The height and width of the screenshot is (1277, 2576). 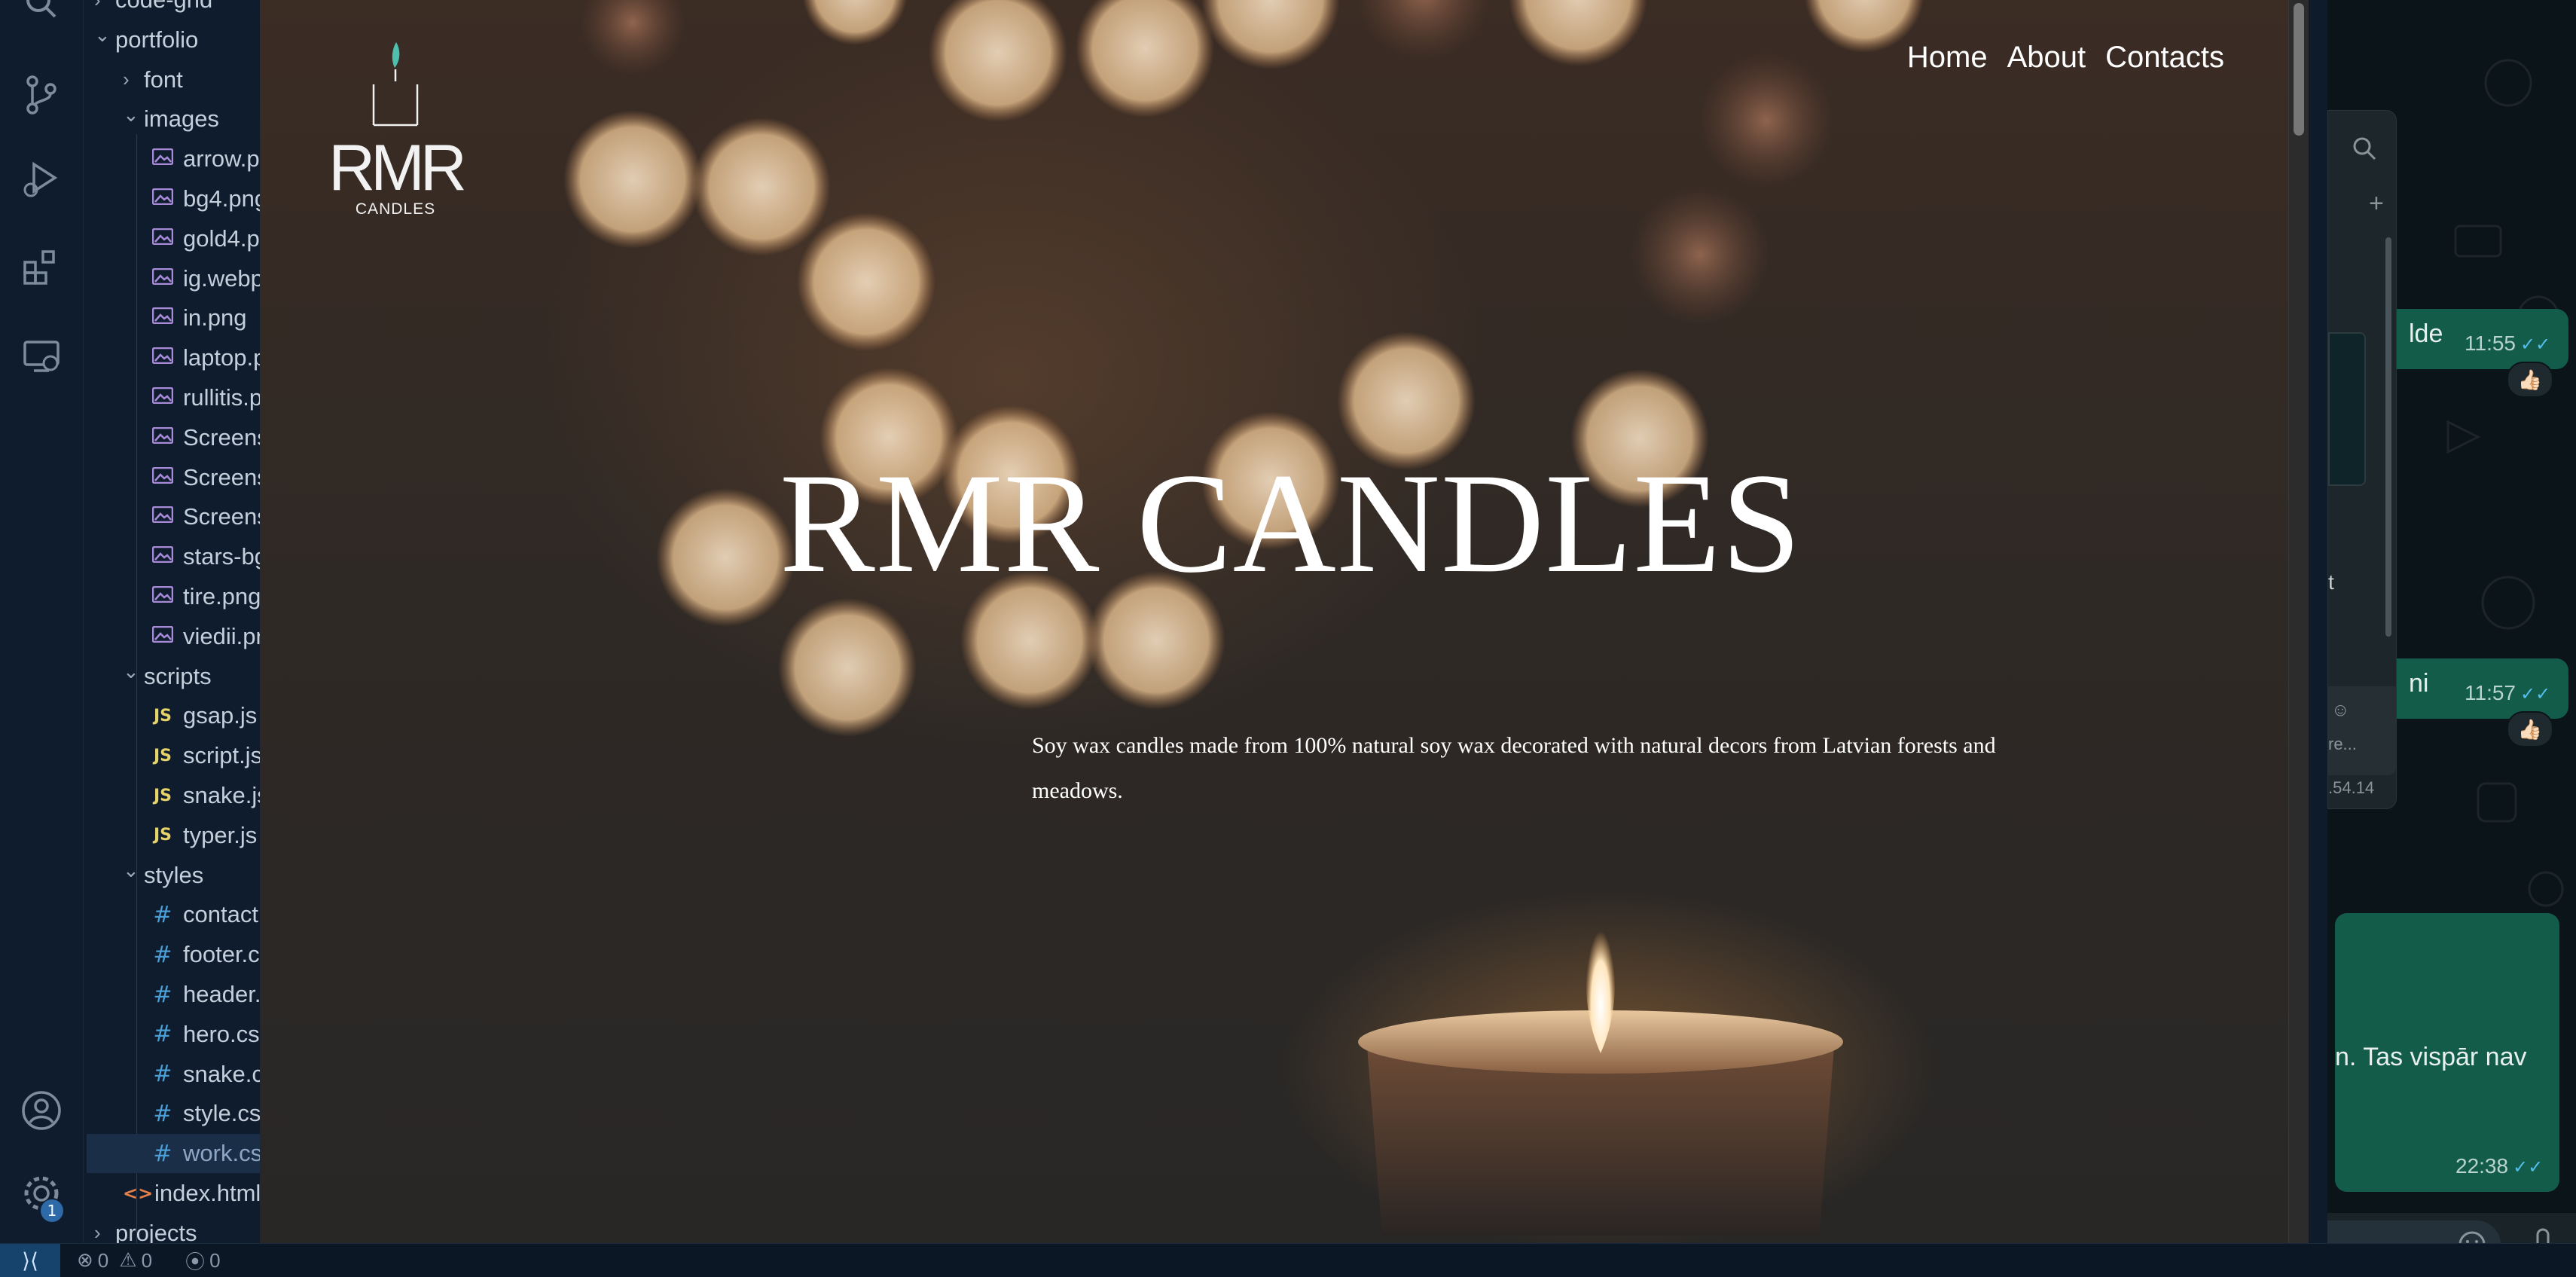 What do you see at coordinates (157, 40) in the screenshot?
I see `tree-item-label: portfolio` at bounding box center [157, 40].